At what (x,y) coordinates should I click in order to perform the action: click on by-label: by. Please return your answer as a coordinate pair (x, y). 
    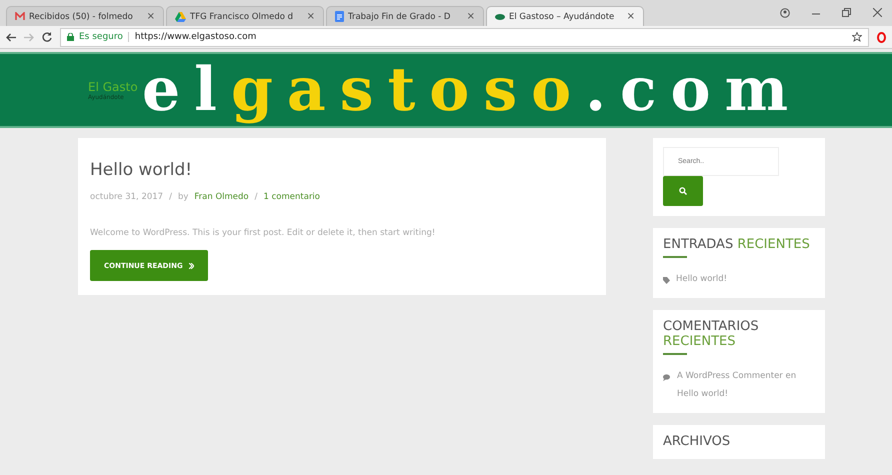
    Looking at the image, I should click on (183, 197).